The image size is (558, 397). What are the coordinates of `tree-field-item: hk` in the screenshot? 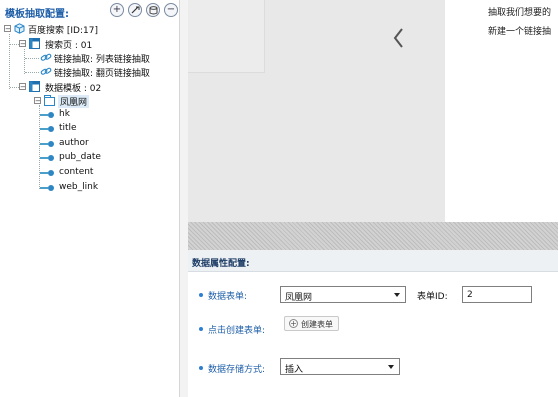 It's located at (100, 115).